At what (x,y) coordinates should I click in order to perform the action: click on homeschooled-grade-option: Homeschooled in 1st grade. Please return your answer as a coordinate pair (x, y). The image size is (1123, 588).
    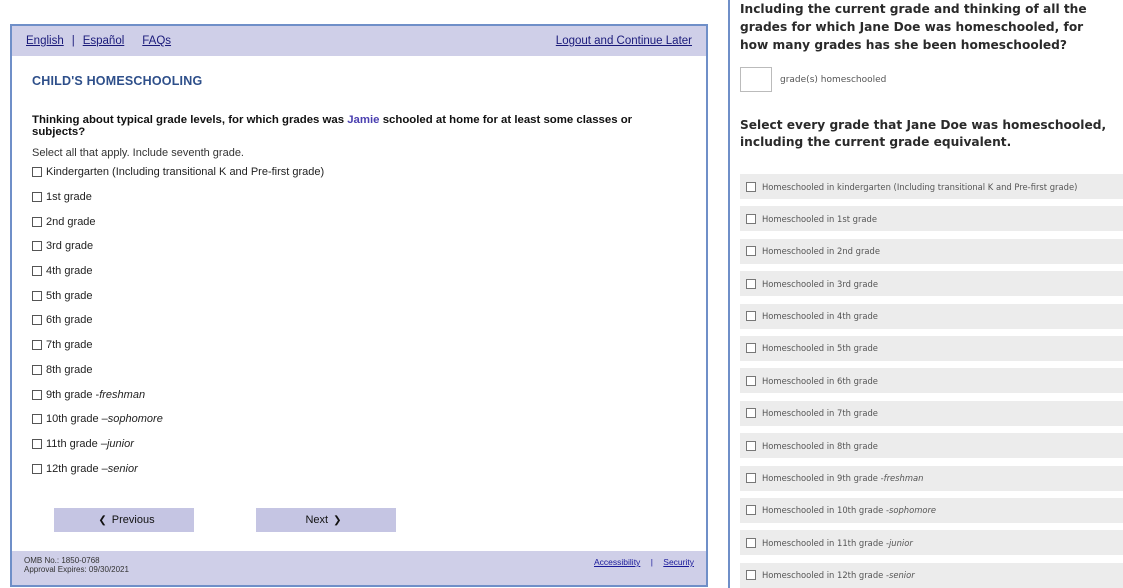
    Looking at the image, I should click on (931, 219).